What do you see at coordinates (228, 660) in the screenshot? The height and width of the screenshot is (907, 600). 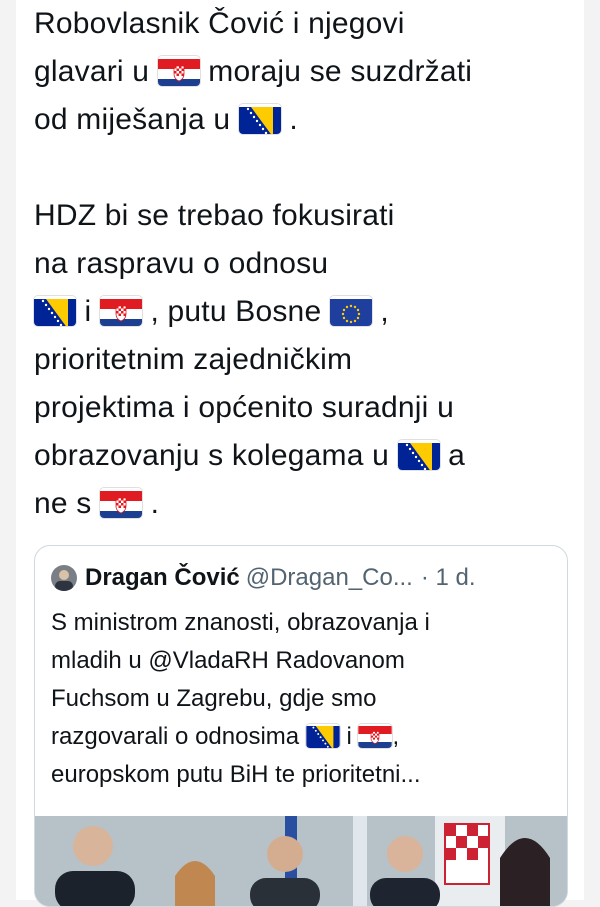 I see `quoted-line: mladih u @VladaRH Radovanom` at bounding box center [228, 660].